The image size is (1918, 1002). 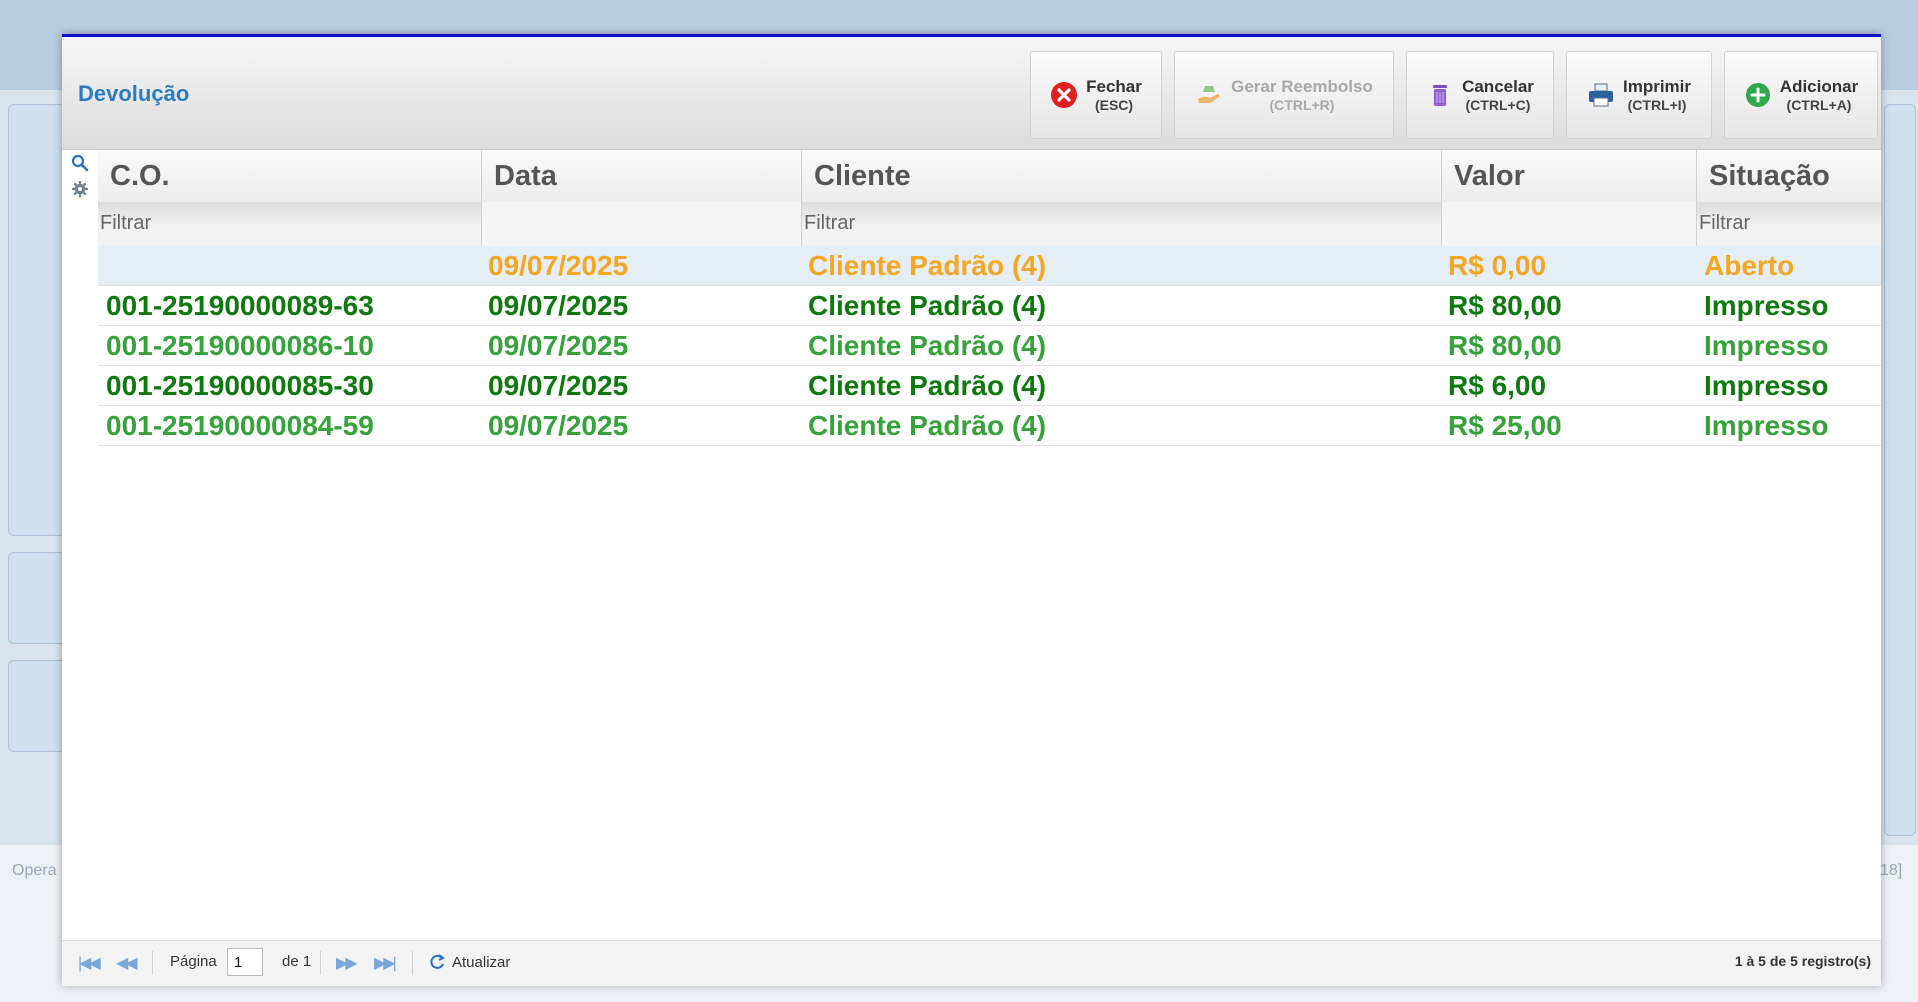 I want to click on background-label-right: 18], so click(x=1891, y=870).